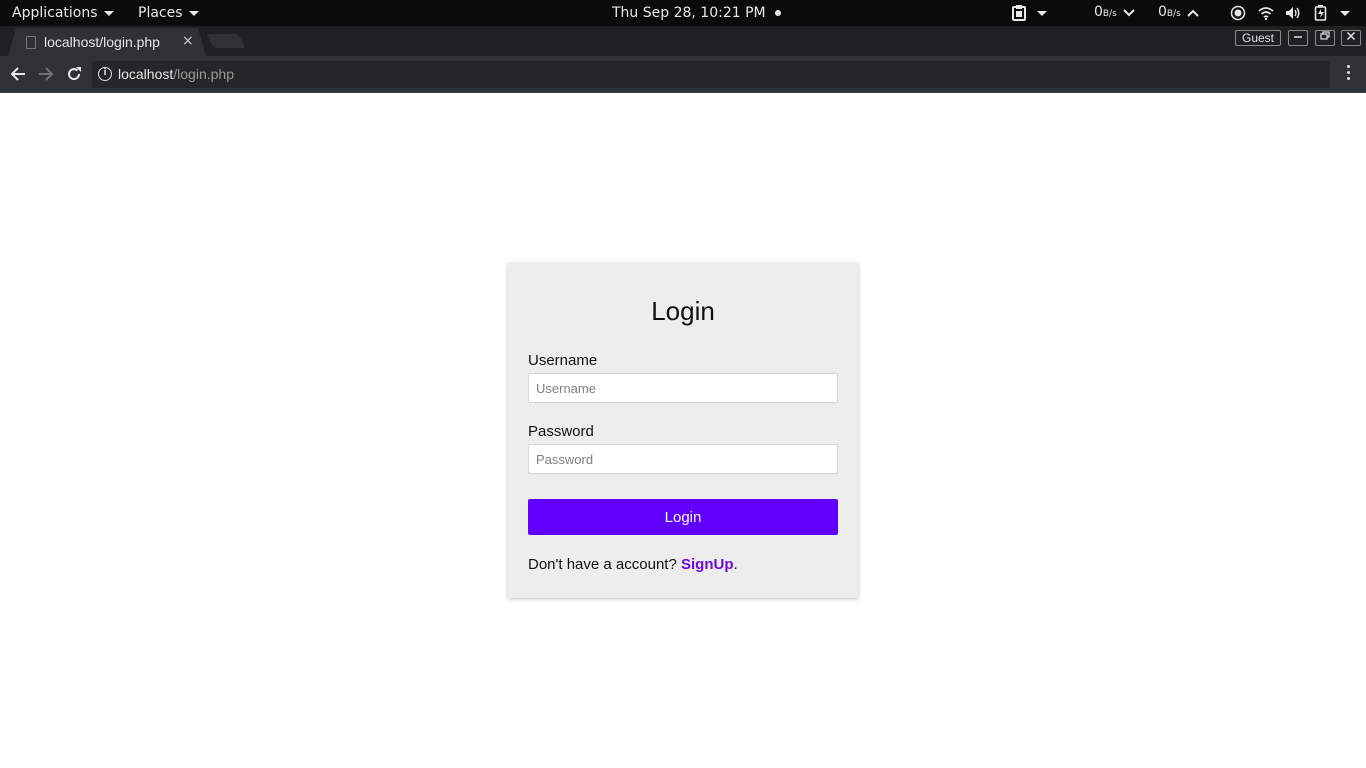 This screenshot has height=768, width=1366. I want to click on username-label: Username, so click(563, 360).